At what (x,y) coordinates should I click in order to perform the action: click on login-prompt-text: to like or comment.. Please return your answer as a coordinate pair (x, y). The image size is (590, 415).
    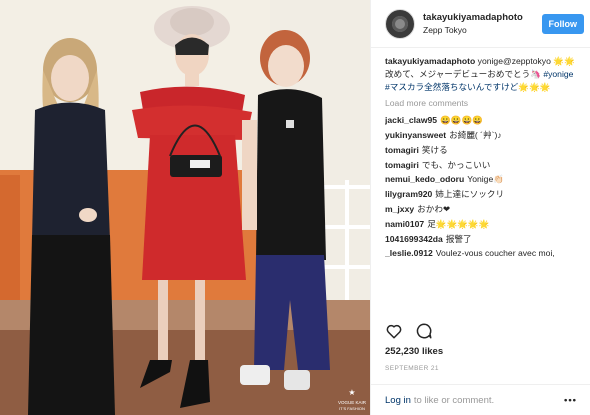
    Looking at the image, I should click on (454, 400).